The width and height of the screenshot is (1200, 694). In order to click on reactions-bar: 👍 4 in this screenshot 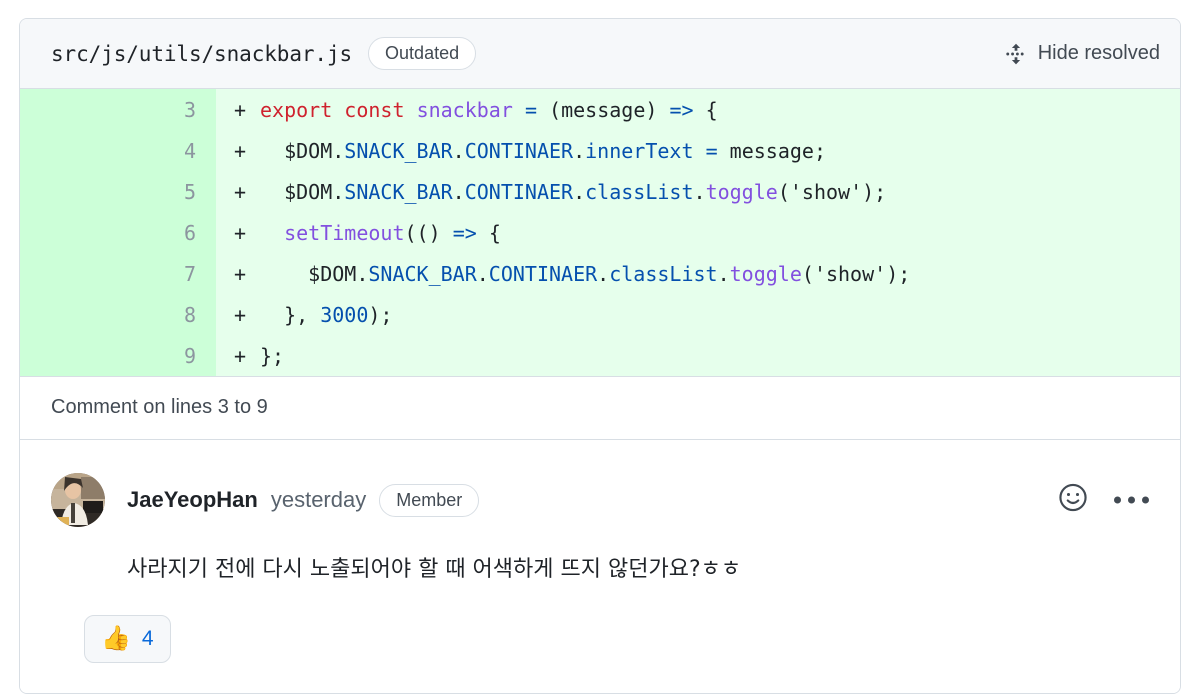, I will do `click(616, 639)`.